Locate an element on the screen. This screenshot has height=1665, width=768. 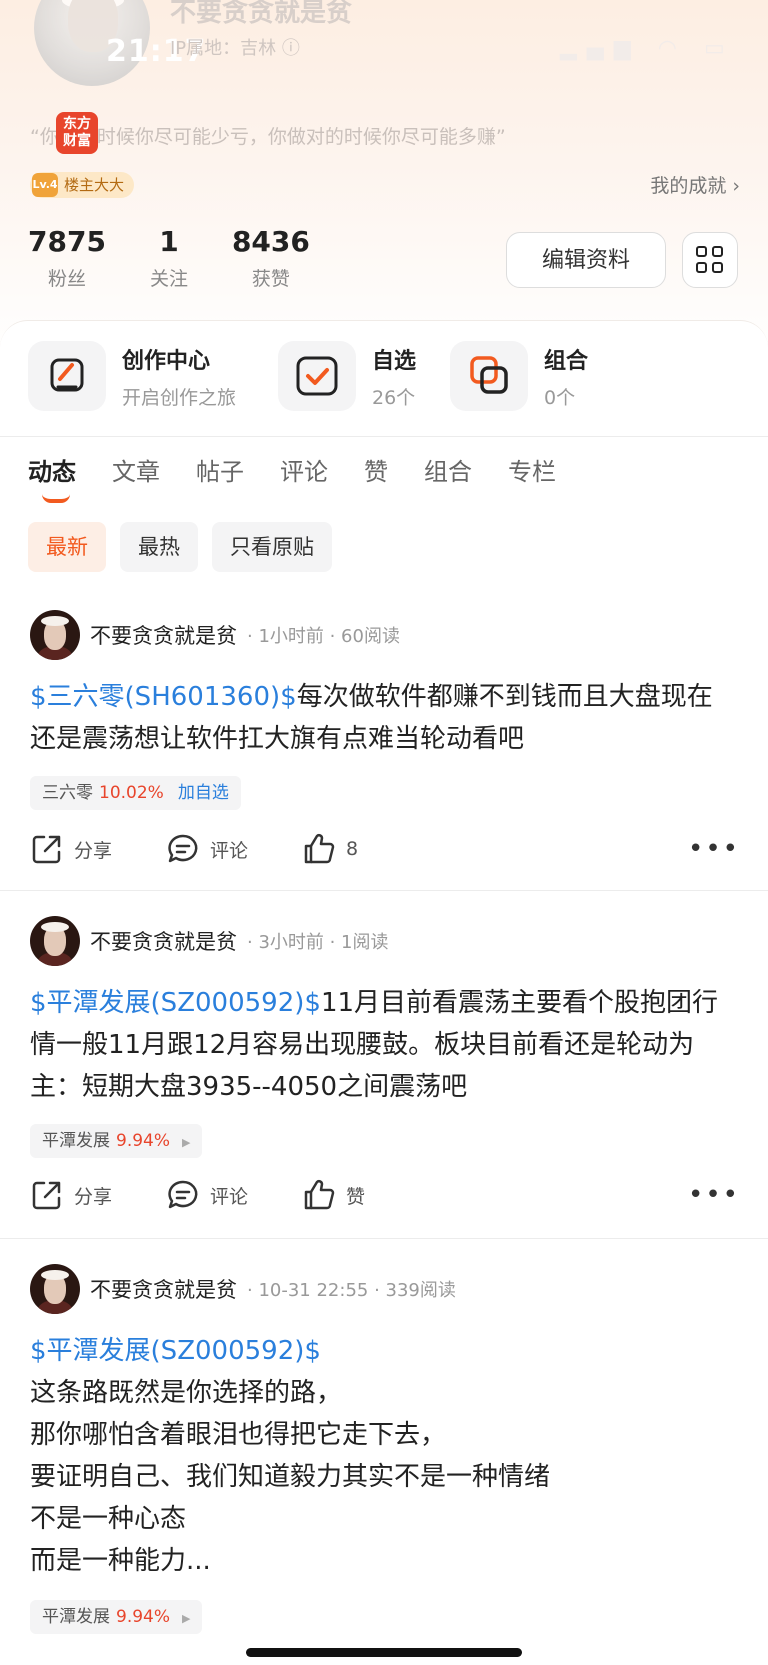
stat-following: 1 关注 is located at coordinates (169, 258).